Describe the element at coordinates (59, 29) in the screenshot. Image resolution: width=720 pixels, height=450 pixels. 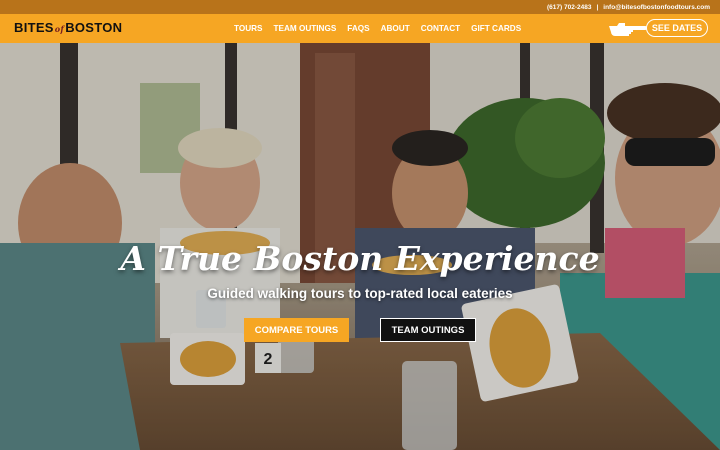
I see `logo-of: of` at that location.